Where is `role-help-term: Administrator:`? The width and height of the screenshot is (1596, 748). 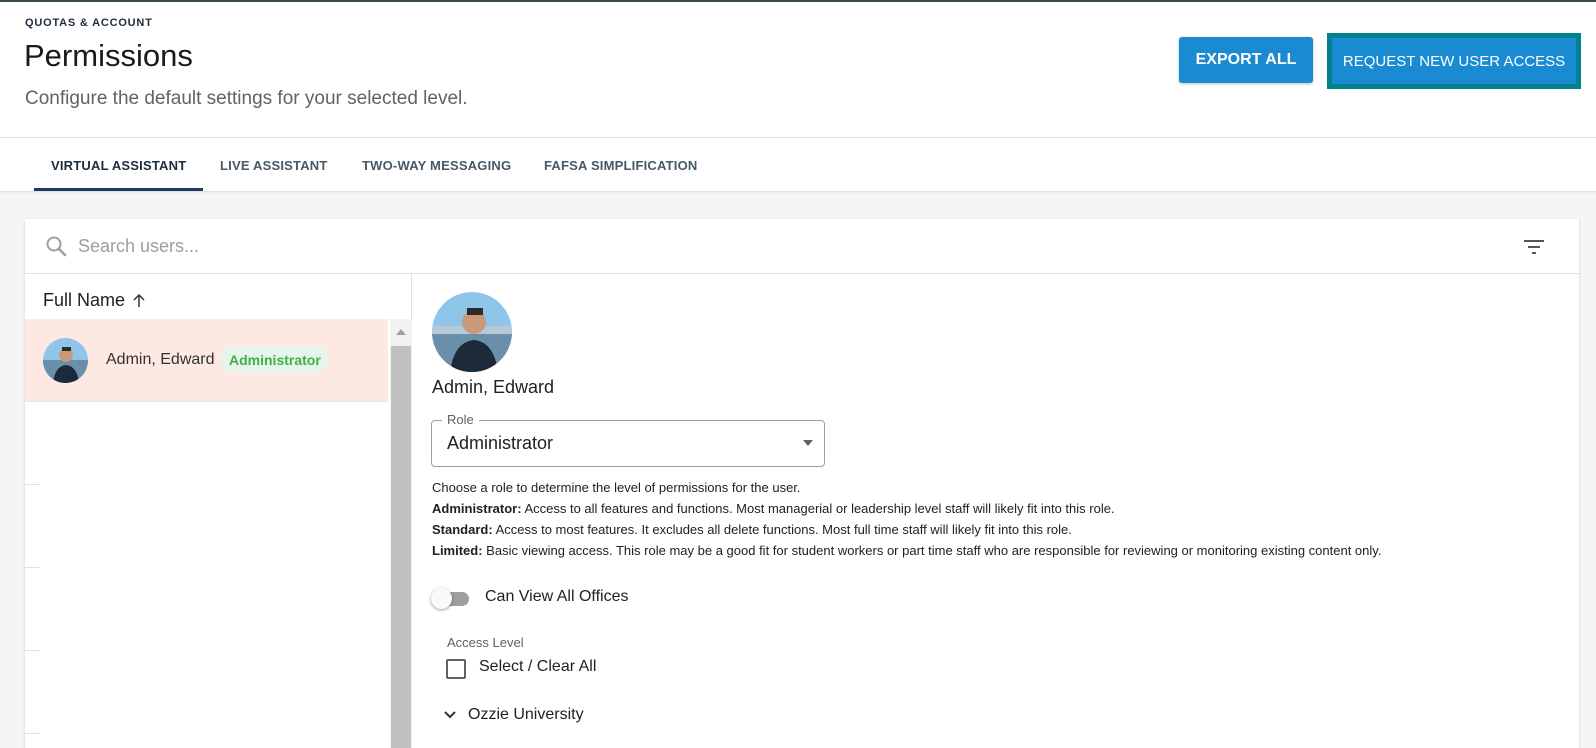 role-help-term: Administrator: is located at coordinates (477, 508).